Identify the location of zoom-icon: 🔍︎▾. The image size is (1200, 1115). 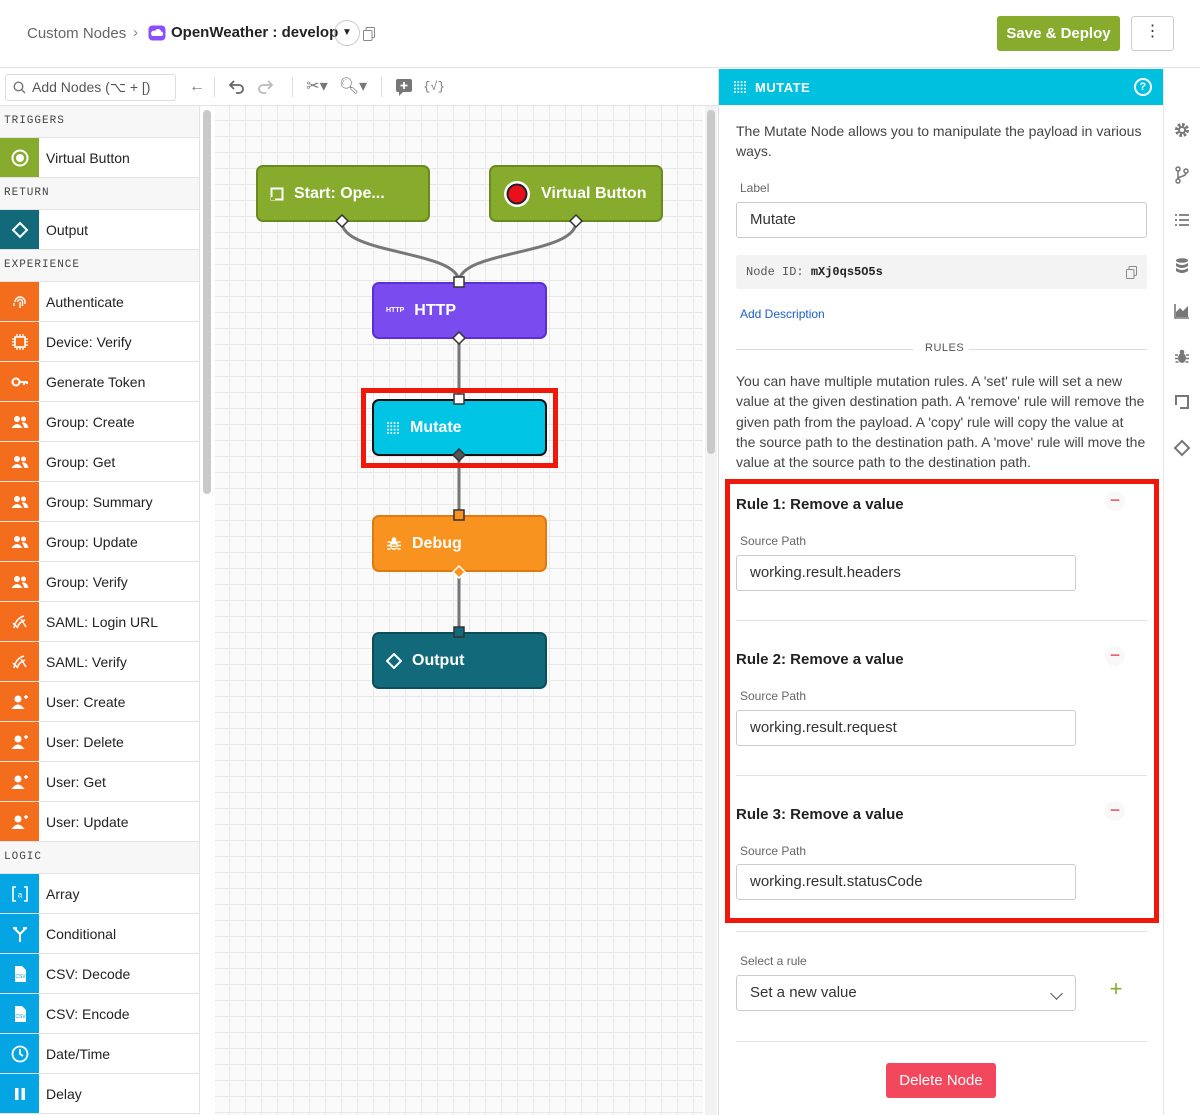
(353, 87).